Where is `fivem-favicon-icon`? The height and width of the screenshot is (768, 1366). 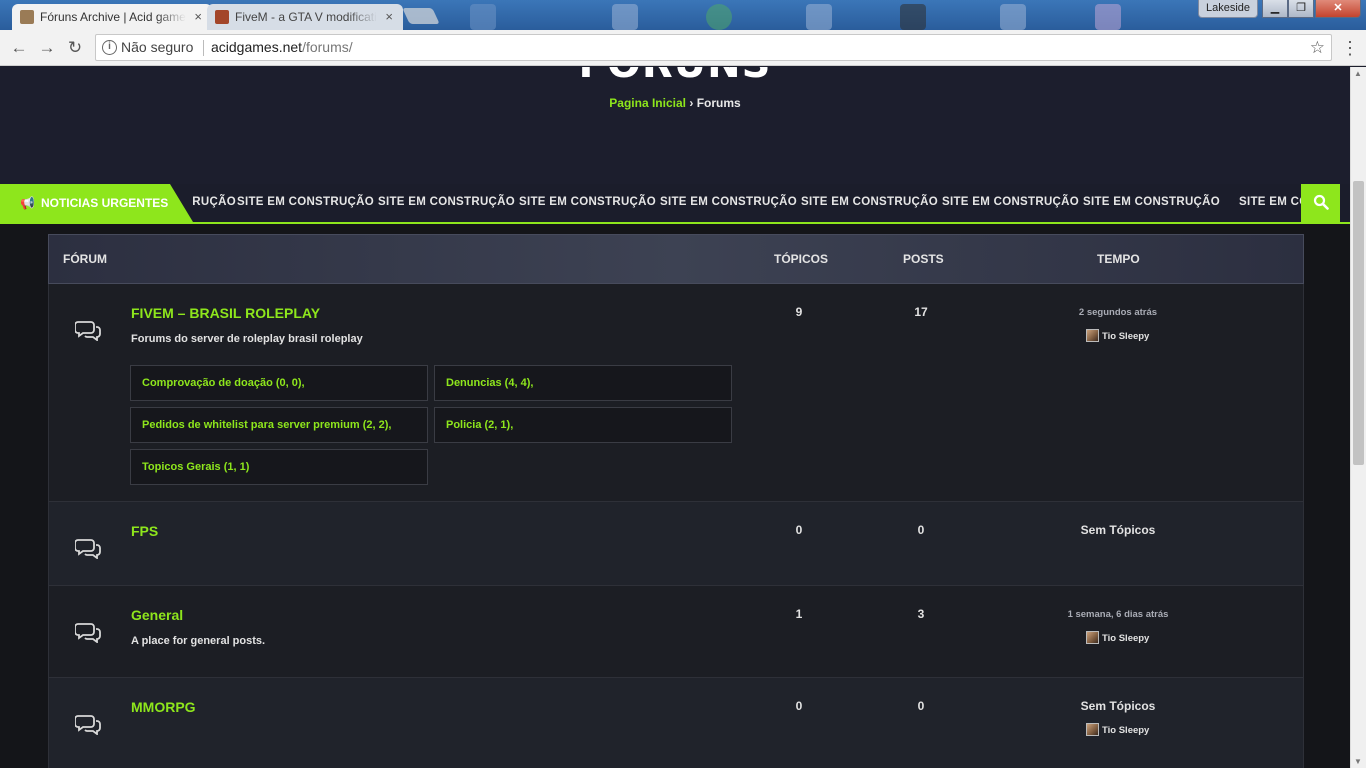 fivem-favicon-icon is located at coordinates (222, 17).